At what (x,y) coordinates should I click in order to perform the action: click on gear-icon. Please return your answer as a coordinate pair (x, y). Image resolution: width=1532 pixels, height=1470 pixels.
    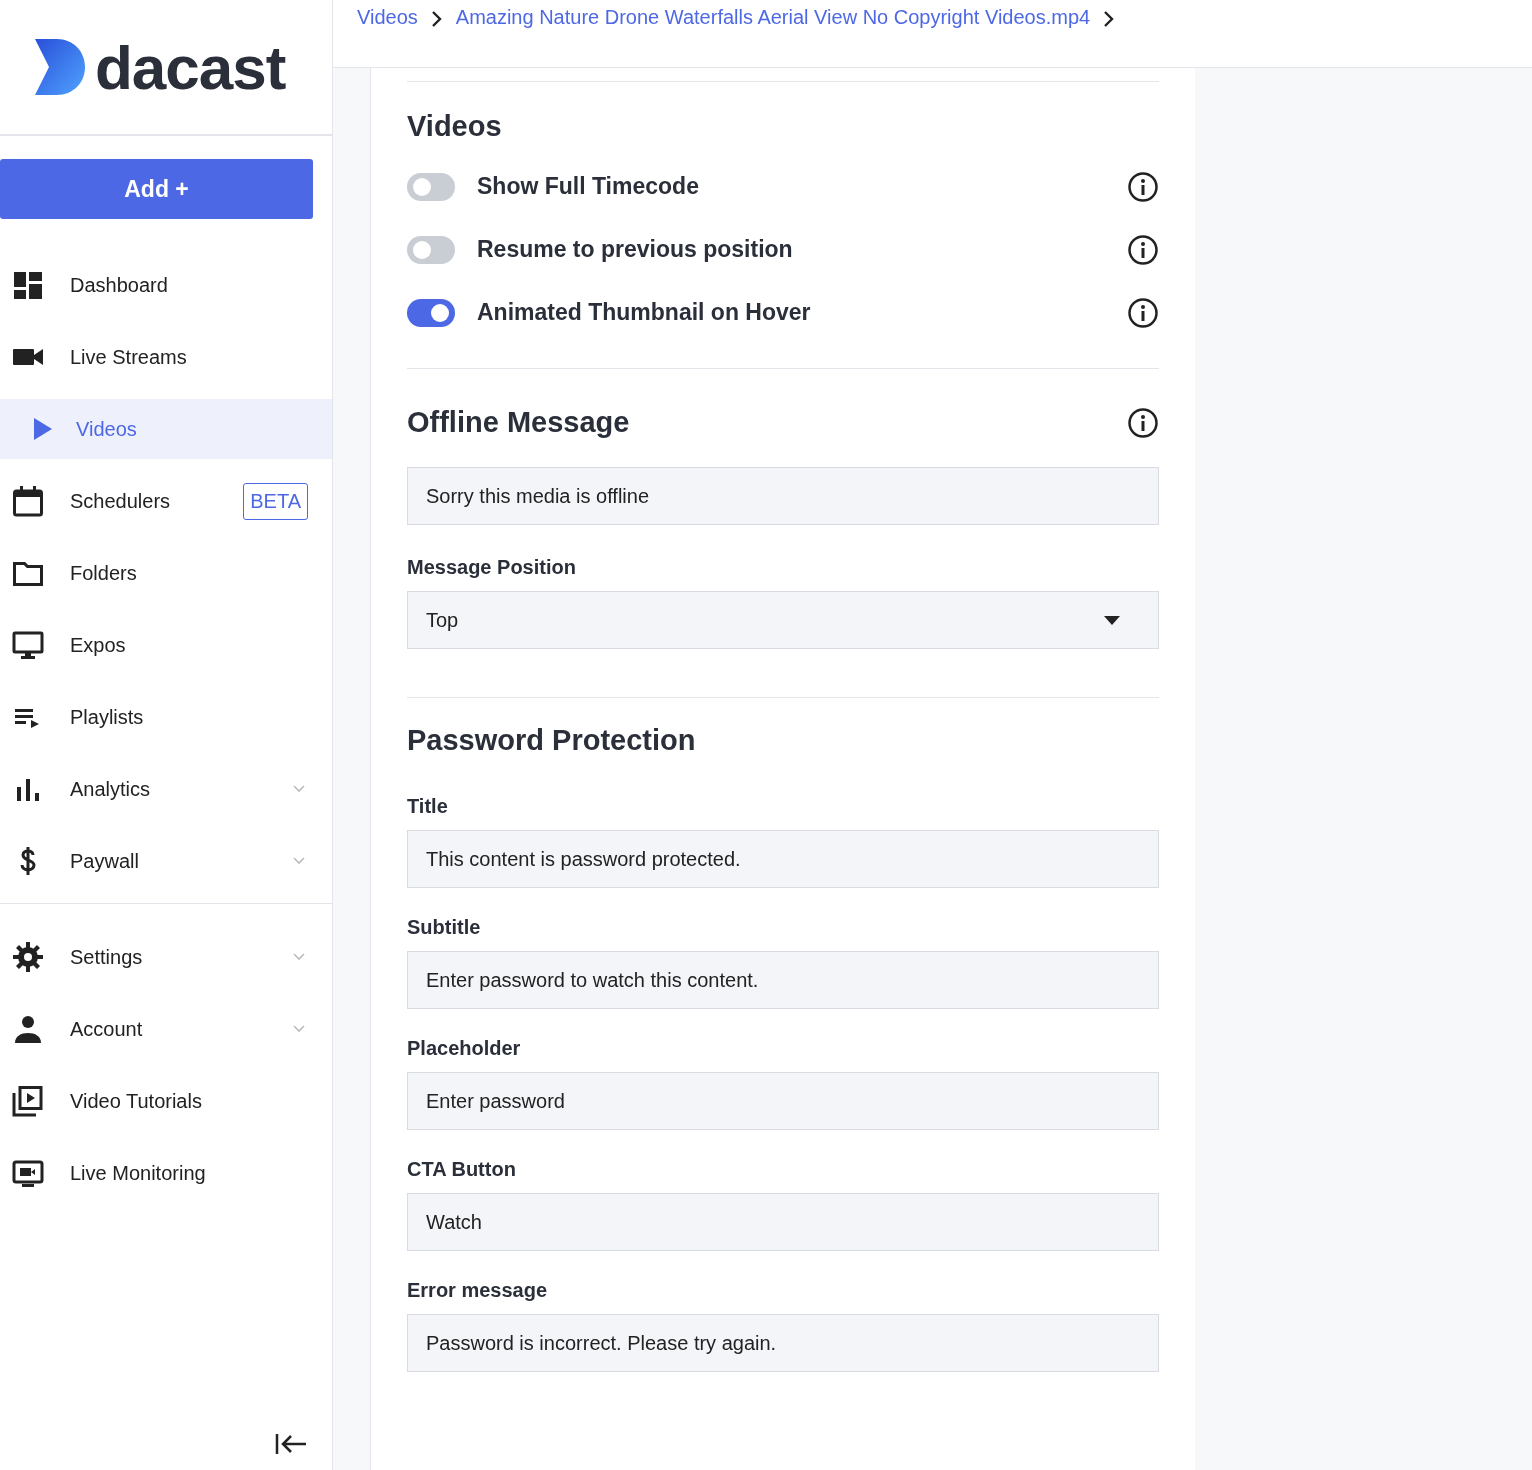
    Looking at the image, I should click on (28, 957).